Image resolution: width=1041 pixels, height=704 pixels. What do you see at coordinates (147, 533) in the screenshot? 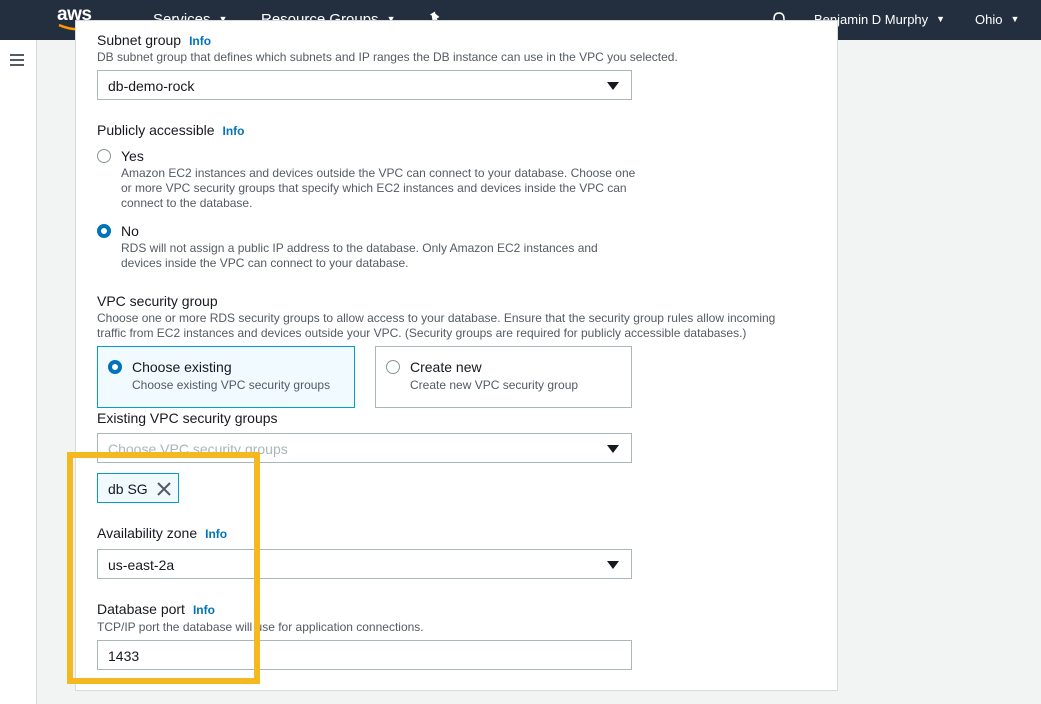
I see `availability-zone-title: Availability zone` at bounding box center [147, 533].